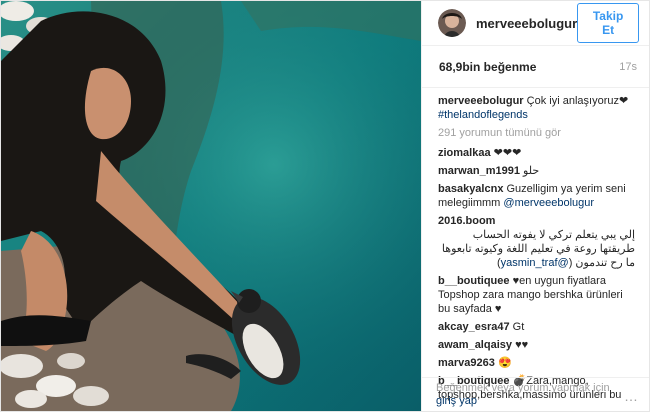 This screenshot has height=412, width=650. I want to click on follow-button: Takip Et, so click(608, 23).